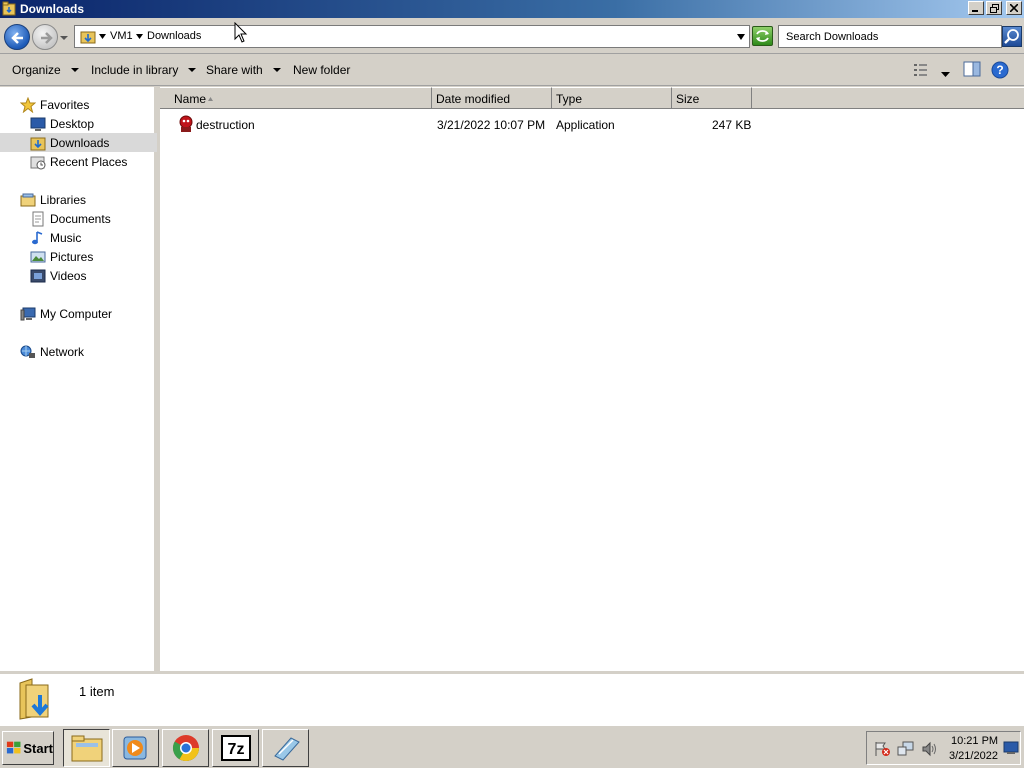  I want to click on column-header-label: Name, so click(190, 99).